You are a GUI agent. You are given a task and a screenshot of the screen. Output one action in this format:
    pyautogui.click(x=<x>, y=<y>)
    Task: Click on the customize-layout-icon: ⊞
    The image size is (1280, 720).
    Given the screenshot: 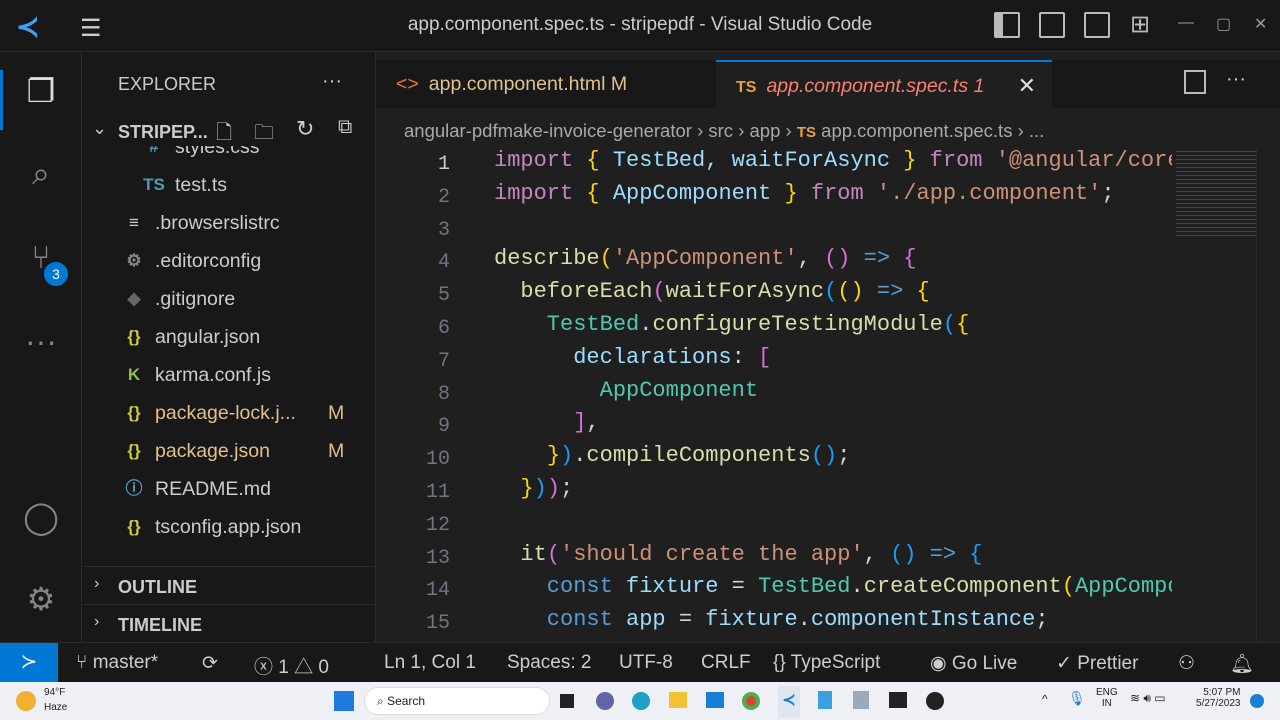 What is the action you would take?
    pyautogui.click(x=1140, y=24)
    